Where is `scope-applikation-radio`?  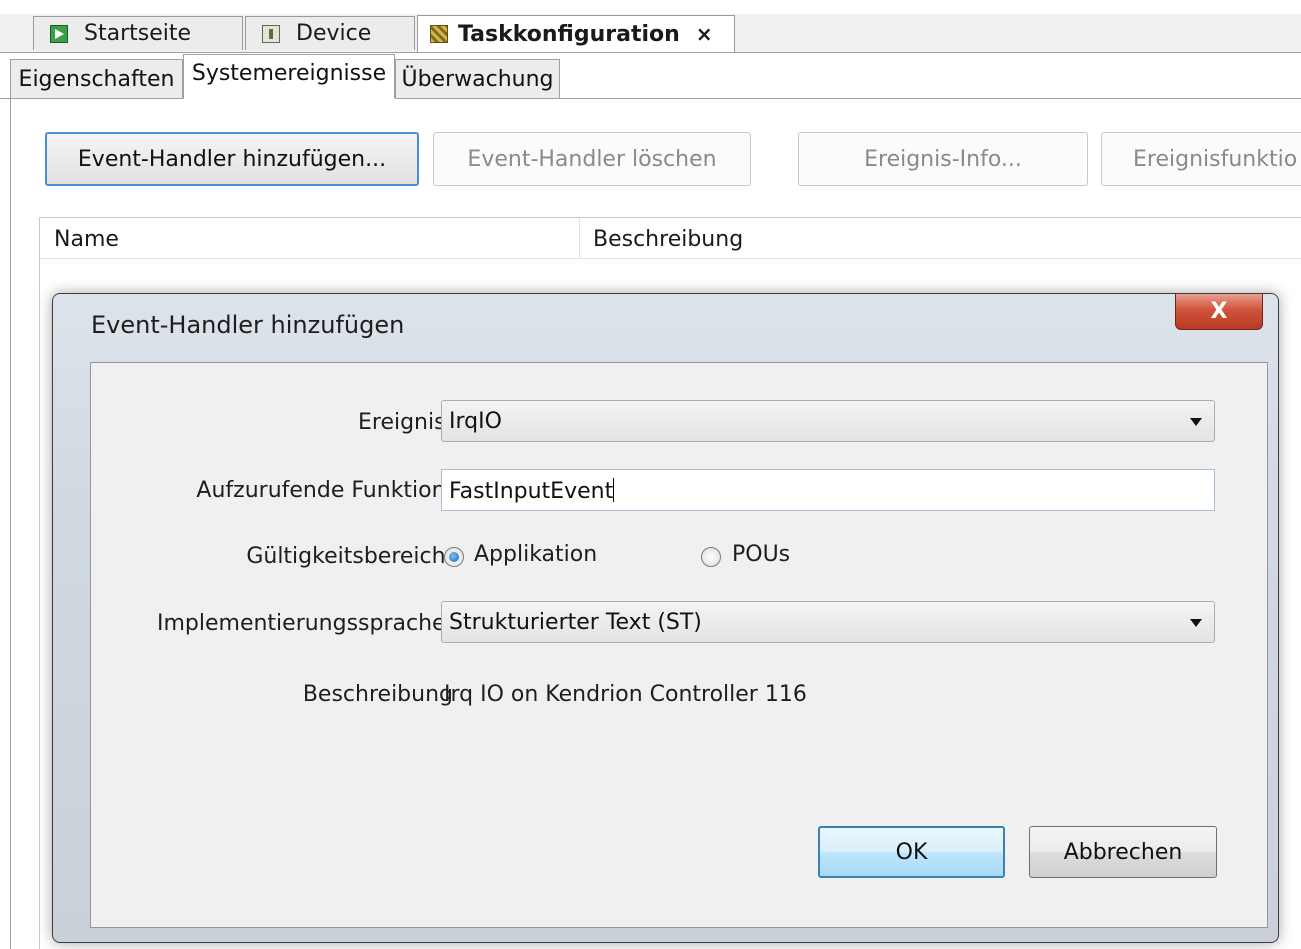 scope-applikation-radio is located at coordinates (454, 557).